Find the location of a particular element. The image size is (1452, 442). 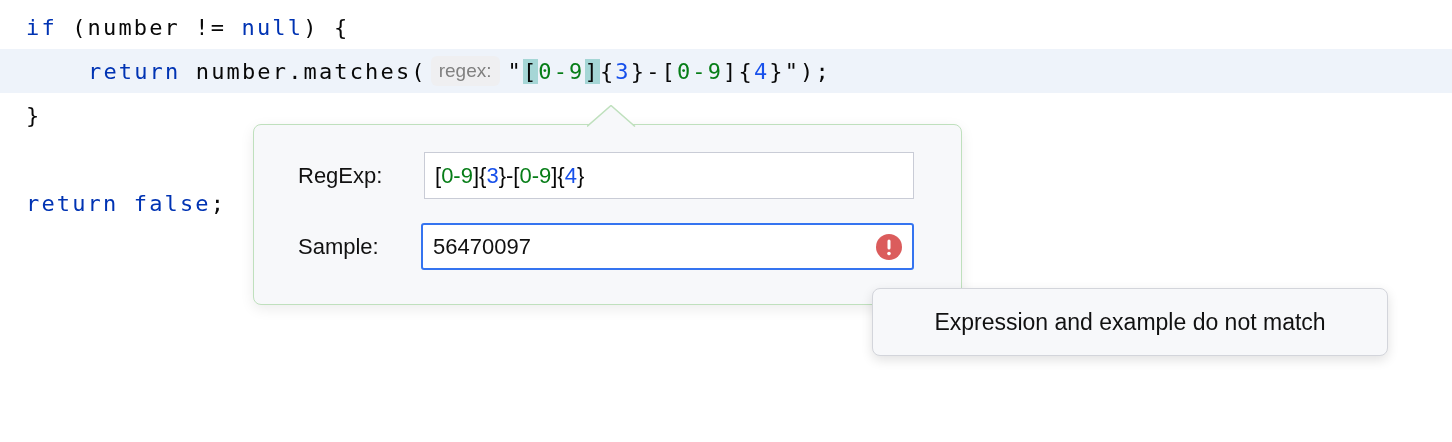

tooltip: Expression and example do not match is located at coordinates (1130, 322).